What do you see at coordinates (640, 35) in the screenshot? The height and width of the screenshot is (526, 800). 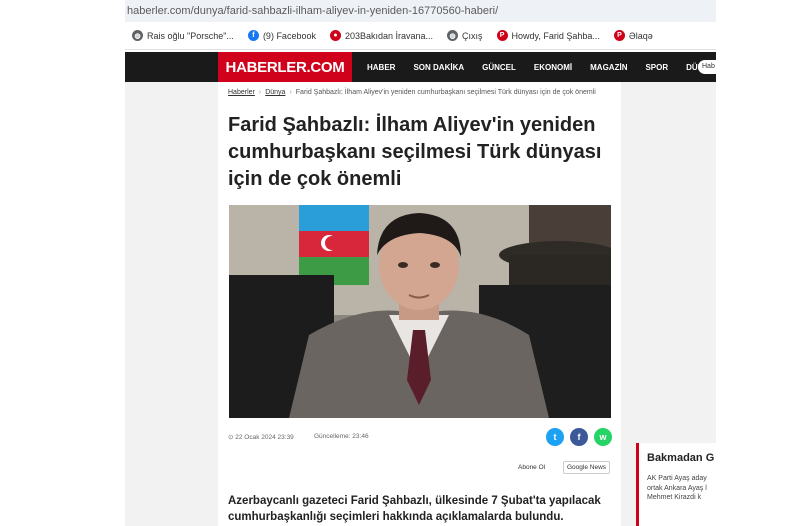 I see `bookmark-label: Əlaqə` at bounding box center [640, 35].